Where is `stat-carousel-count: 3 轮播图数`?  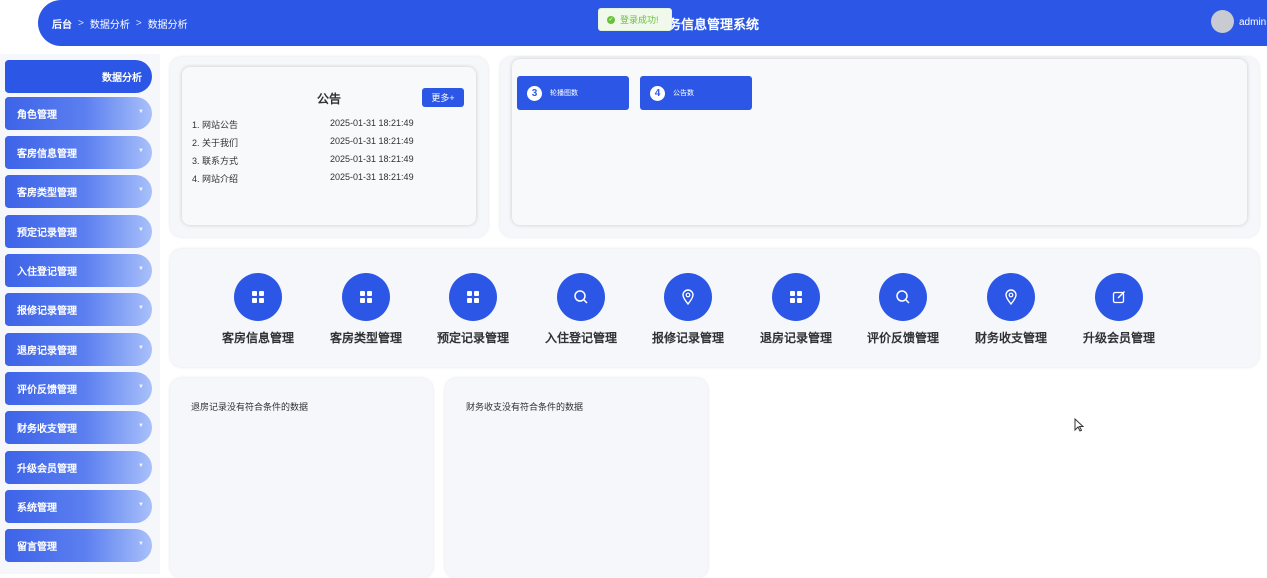 stat-carousel-count: 3 轮播图数 is located at coordinates (573, 93).